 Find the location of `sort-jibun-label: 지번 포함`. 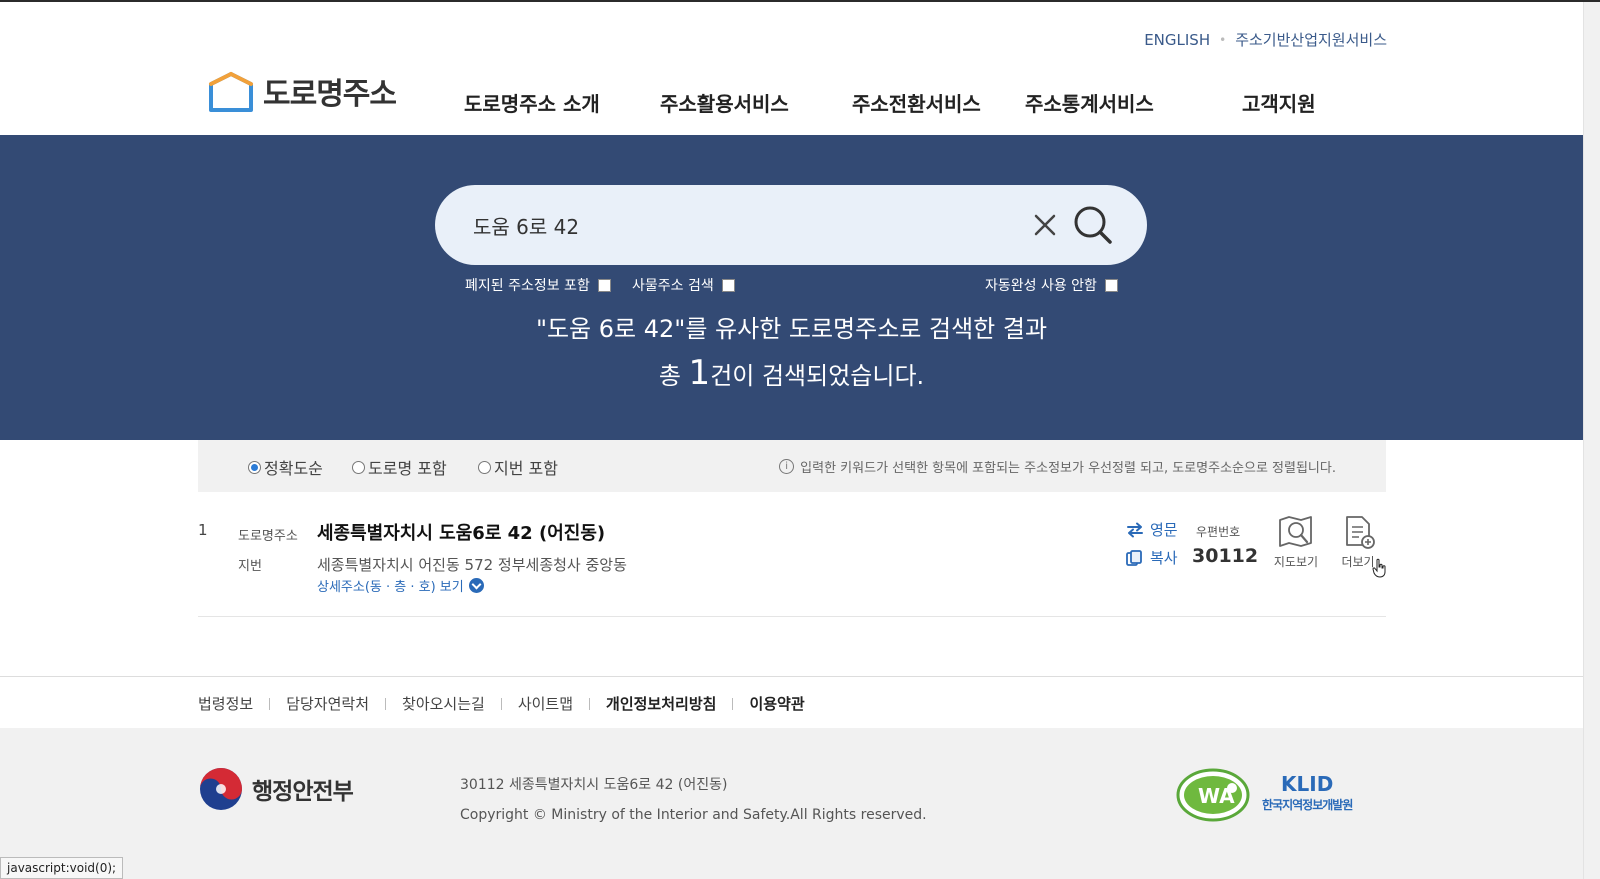

sort-jibun-label: 지번 포함 is located at coordinates (526, 468).